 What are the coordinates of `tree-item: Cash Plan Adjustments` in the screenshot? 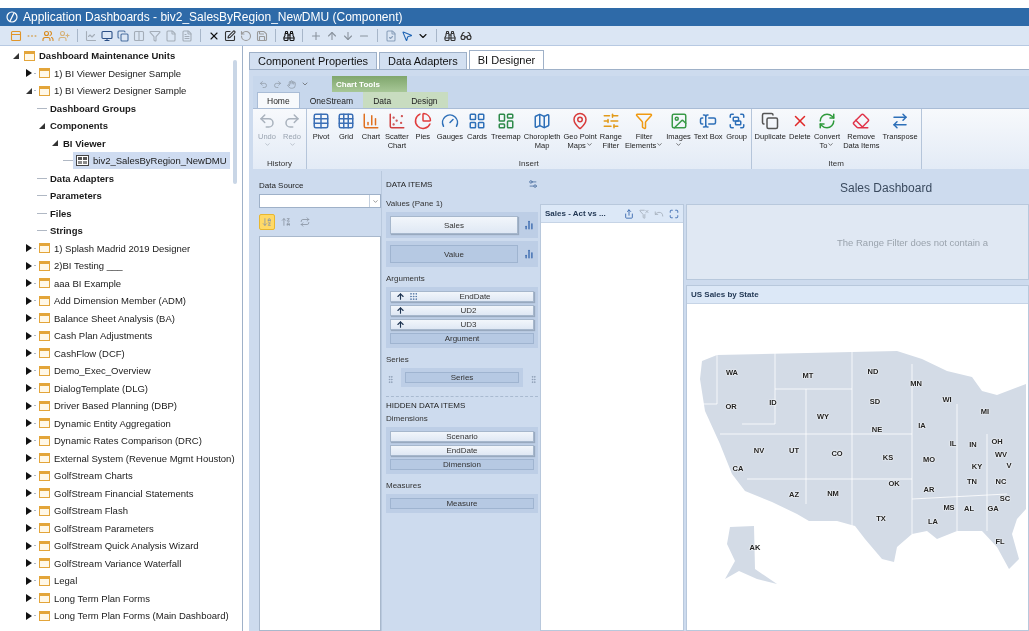 It's located at (96, 336).